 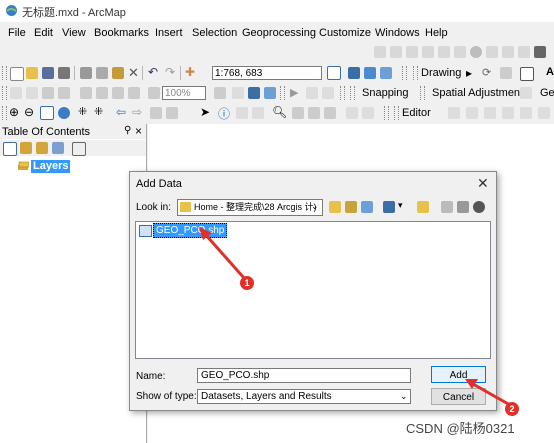 I want to click on annotation-marker-1: 1, so click(x=247, y=283).